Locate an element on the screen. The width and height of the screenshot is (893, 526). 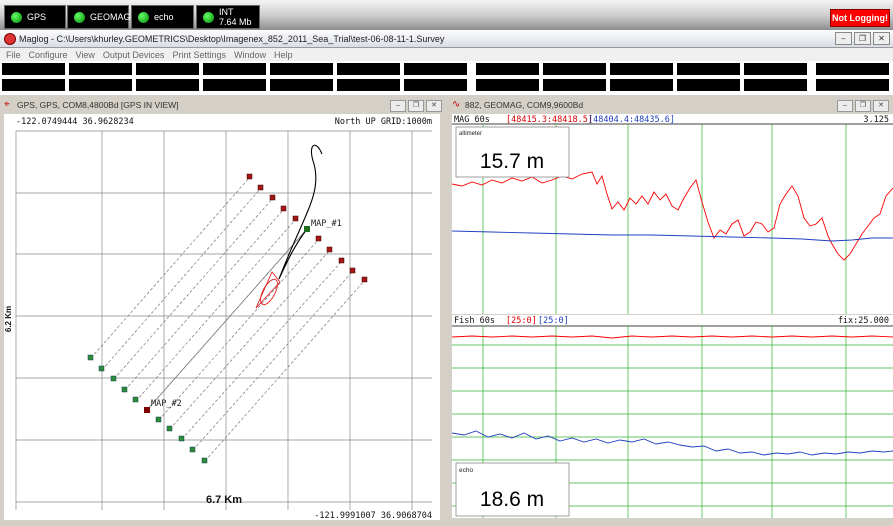
status-echo-label: echo is located at coordinates (164, 17).